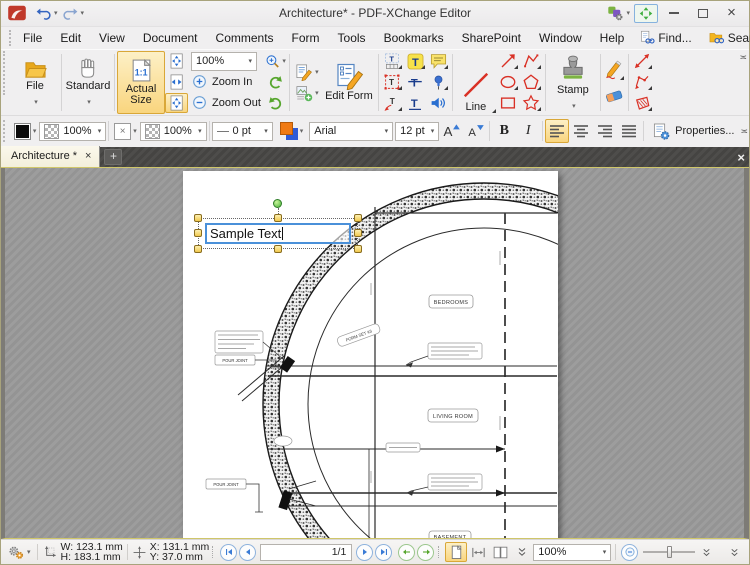 This screenshot has width=750, height=565. I want to click on menu-tools: Tools, so click(352, 38).